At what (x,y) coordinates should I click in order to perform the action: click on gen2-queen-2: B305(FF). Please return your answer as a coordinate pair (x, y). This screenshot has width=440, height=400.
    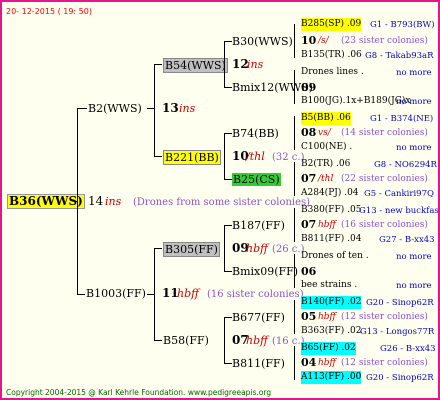
    Looking at the image, I should click on (191, 249).